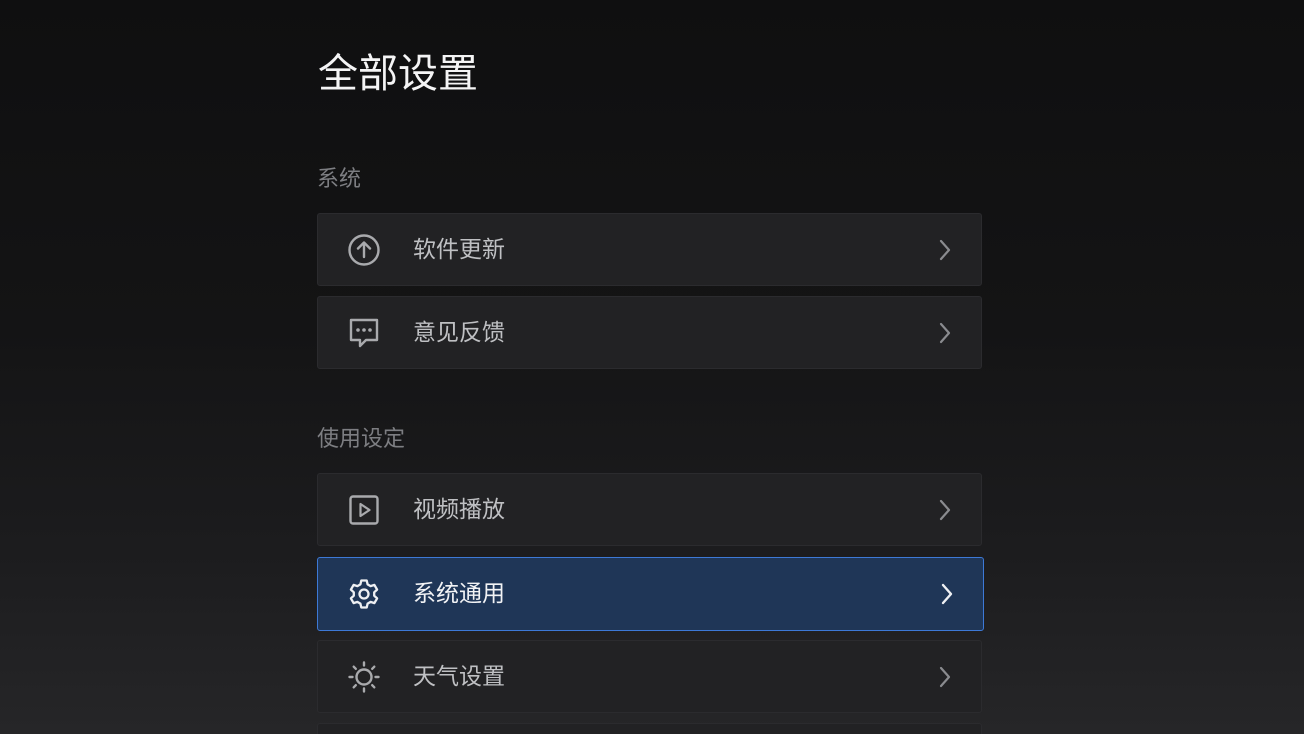 The width and height of the screenshot is (1304, 734). What do you see at coordinates (649, 676) in the screenshot?
I see `settings-item-weather: 天气设置` at bounding box center [649, 676].